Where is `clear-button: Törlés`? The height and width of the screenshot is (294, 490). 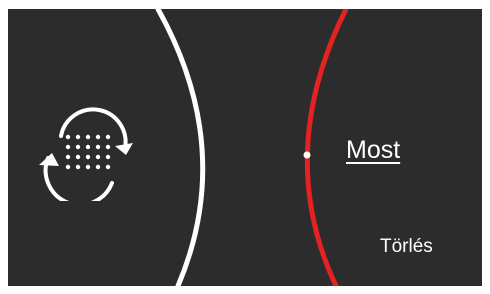
clear-button: Törlés is located at coordinates (406, 247).